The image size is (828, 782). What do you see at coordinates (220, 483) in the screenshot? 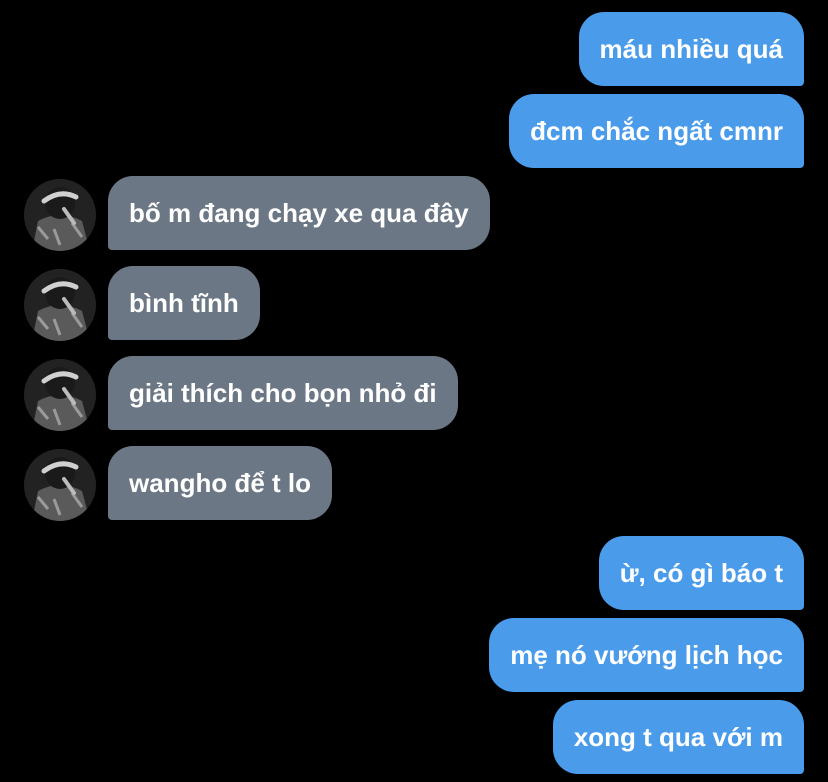
I see `received-message-bubble: wangho để t lo` at bounding box center [220, 483].